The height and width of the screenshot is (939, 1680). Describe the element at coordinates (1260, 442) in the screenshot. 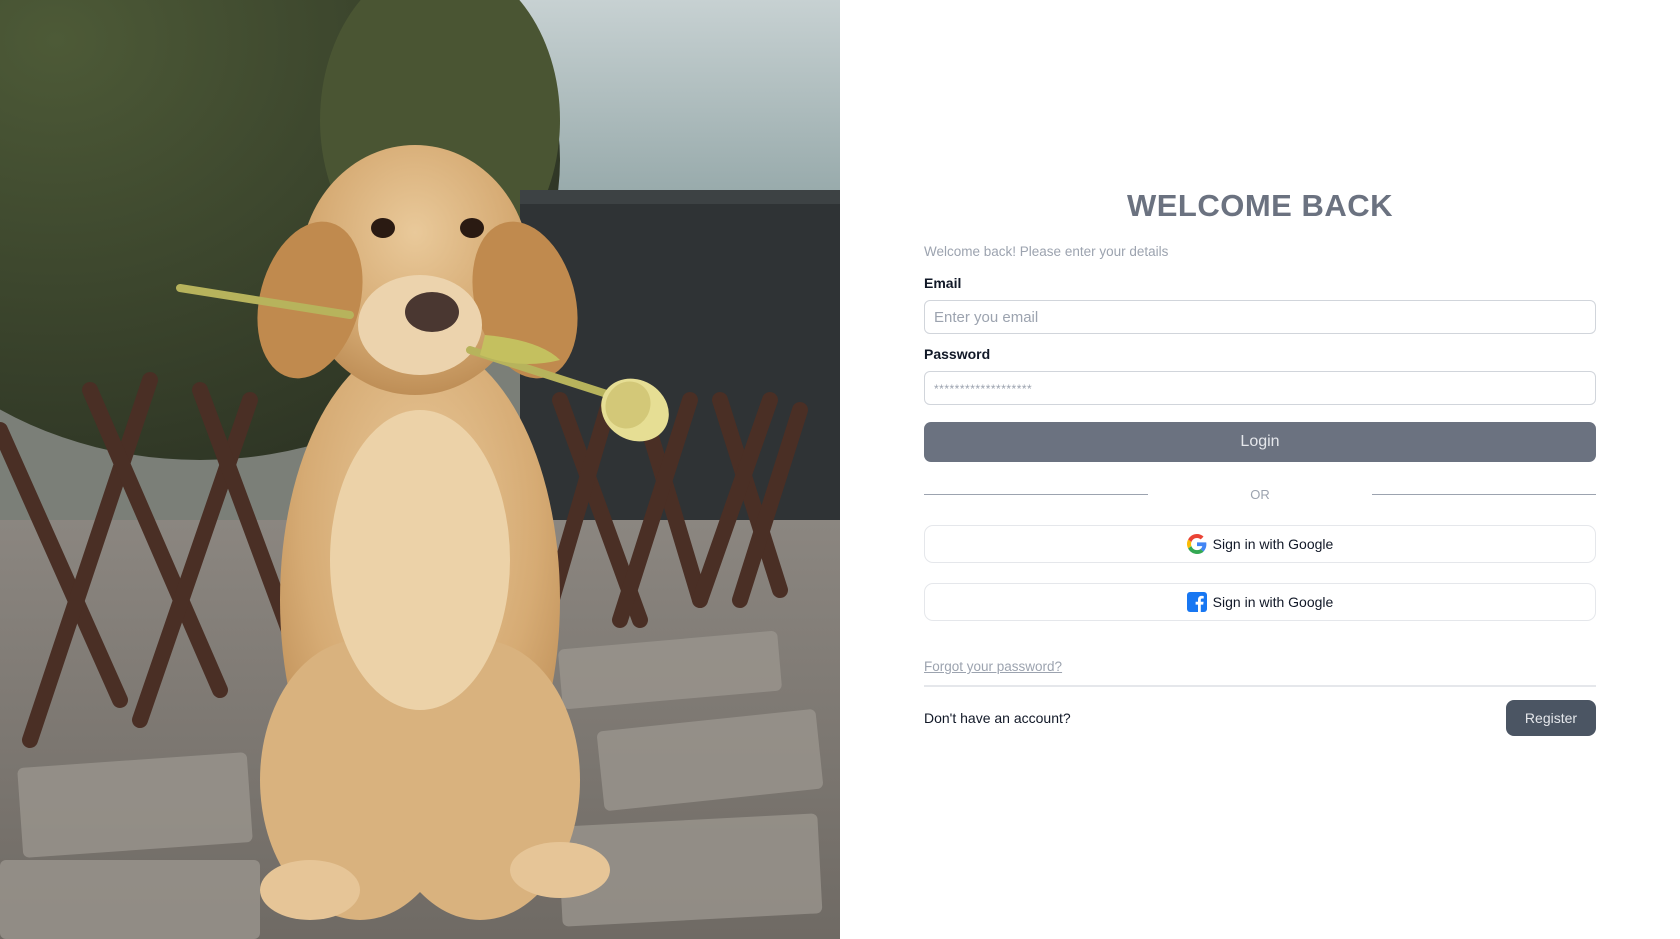

I see `login-button: Login` at that location.